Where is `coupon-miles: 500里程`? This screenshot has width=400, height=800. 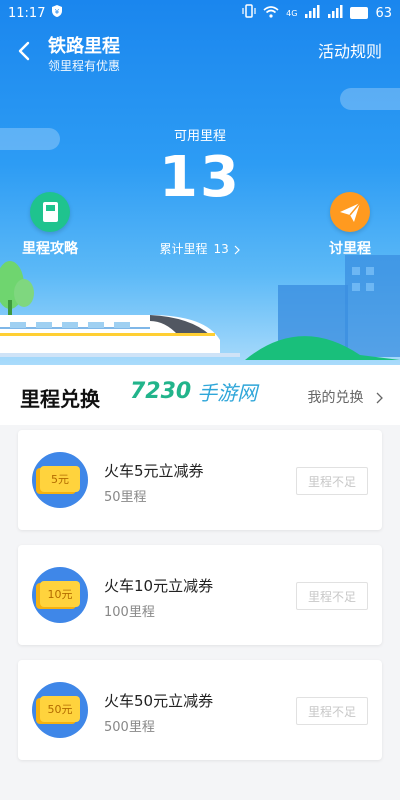
coupon-miles: 500里程 is located at coordinates (129, 727).